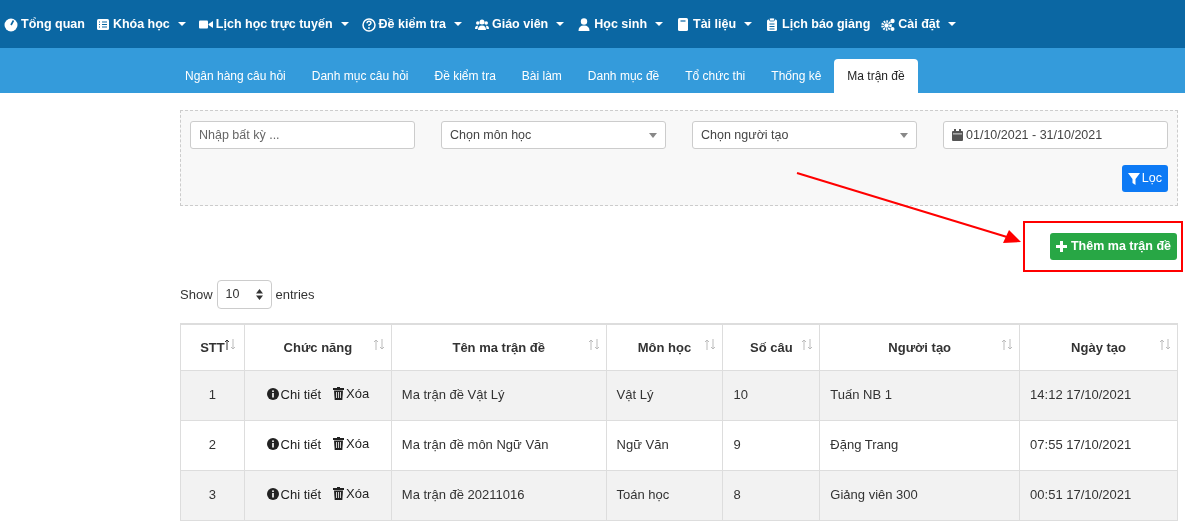  Describe the element at coordinates (259, 294) in the screenshot. I see `sort-caret-icon` at that location.